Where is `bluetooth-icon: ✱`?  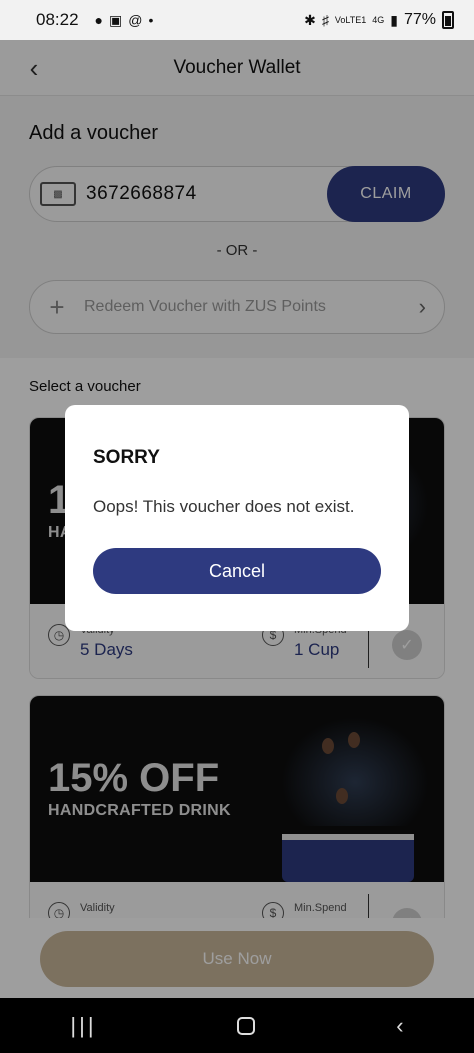 bluetooth-icon: ✱ is located at coordinates (310, 19).